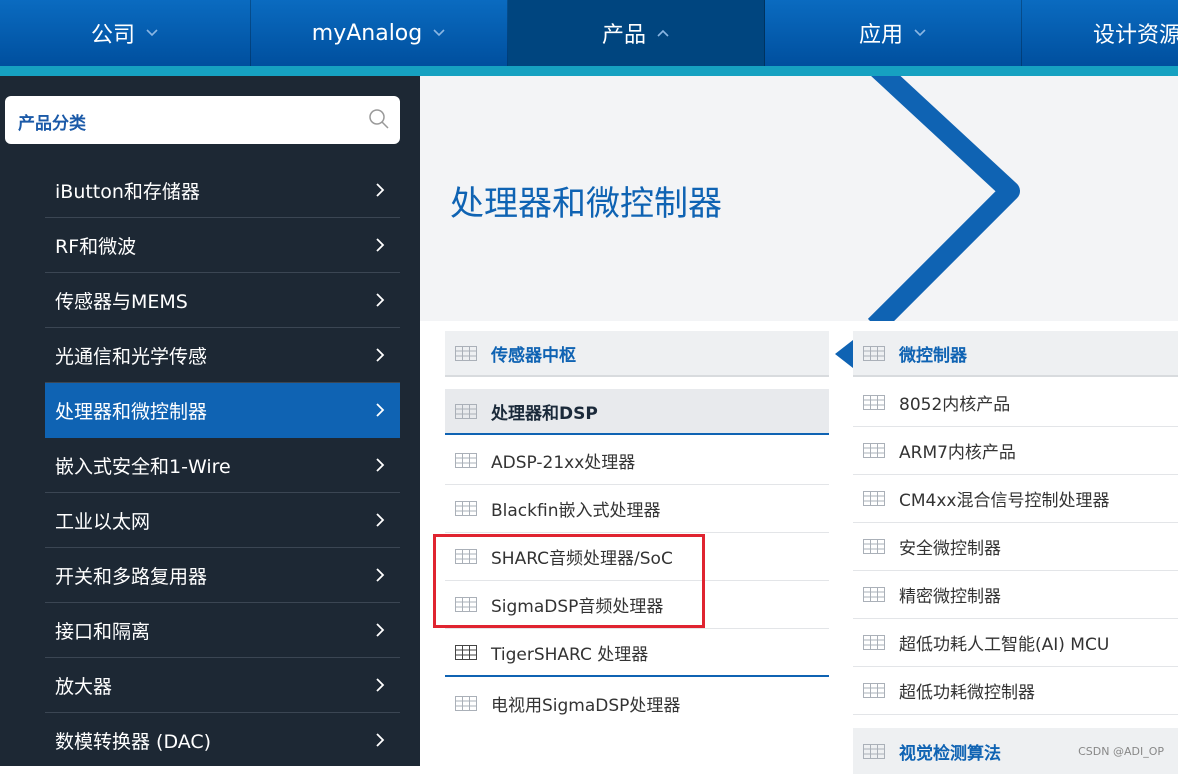  I want to click on header-label: 处理器和DSP, so click(544, 413).